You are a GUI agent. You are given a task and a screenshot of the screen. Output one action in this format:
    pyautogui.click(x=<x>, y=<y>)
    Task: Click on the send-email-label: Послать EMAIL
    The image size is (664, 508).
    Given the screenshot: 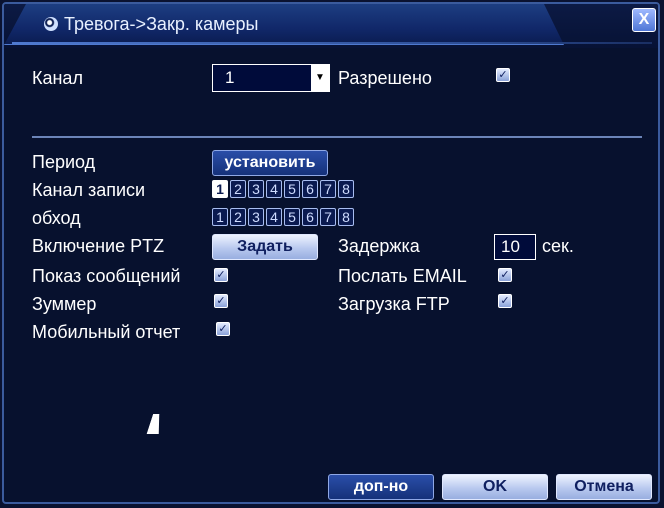 What is the action you would take?
    pyautogui.click(x=402, y=276)
    